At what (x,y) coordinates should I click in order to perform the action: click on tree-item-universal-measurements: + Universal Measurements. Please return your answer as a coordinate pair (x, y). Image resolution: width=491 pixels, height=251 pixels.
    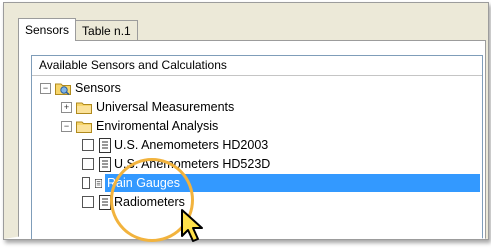
    Looking at the image, I should click on (147, 107).